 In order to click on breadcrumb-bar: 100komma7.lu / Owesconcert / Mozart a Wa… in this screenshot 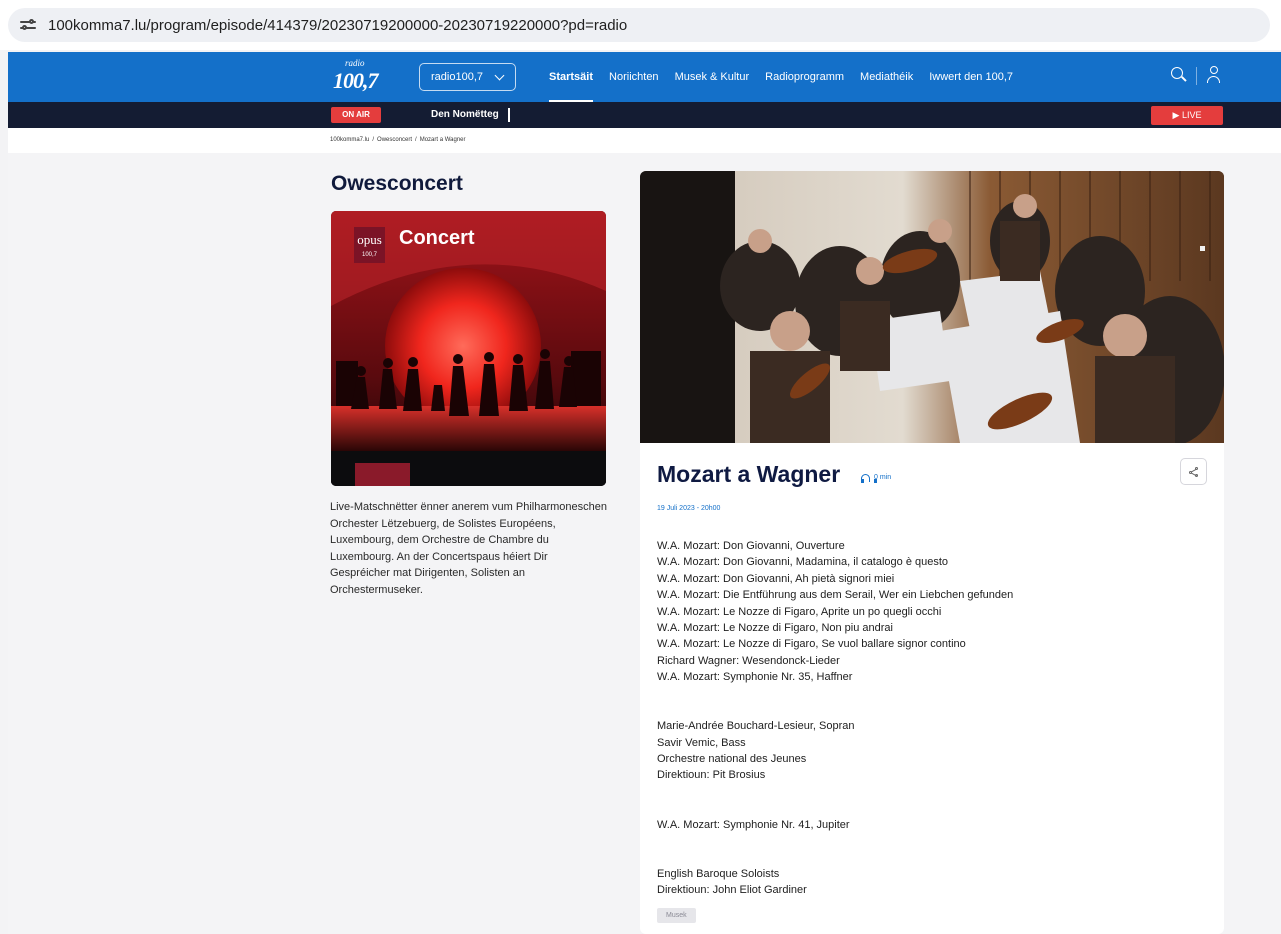, I will do `click(644, 140)`.